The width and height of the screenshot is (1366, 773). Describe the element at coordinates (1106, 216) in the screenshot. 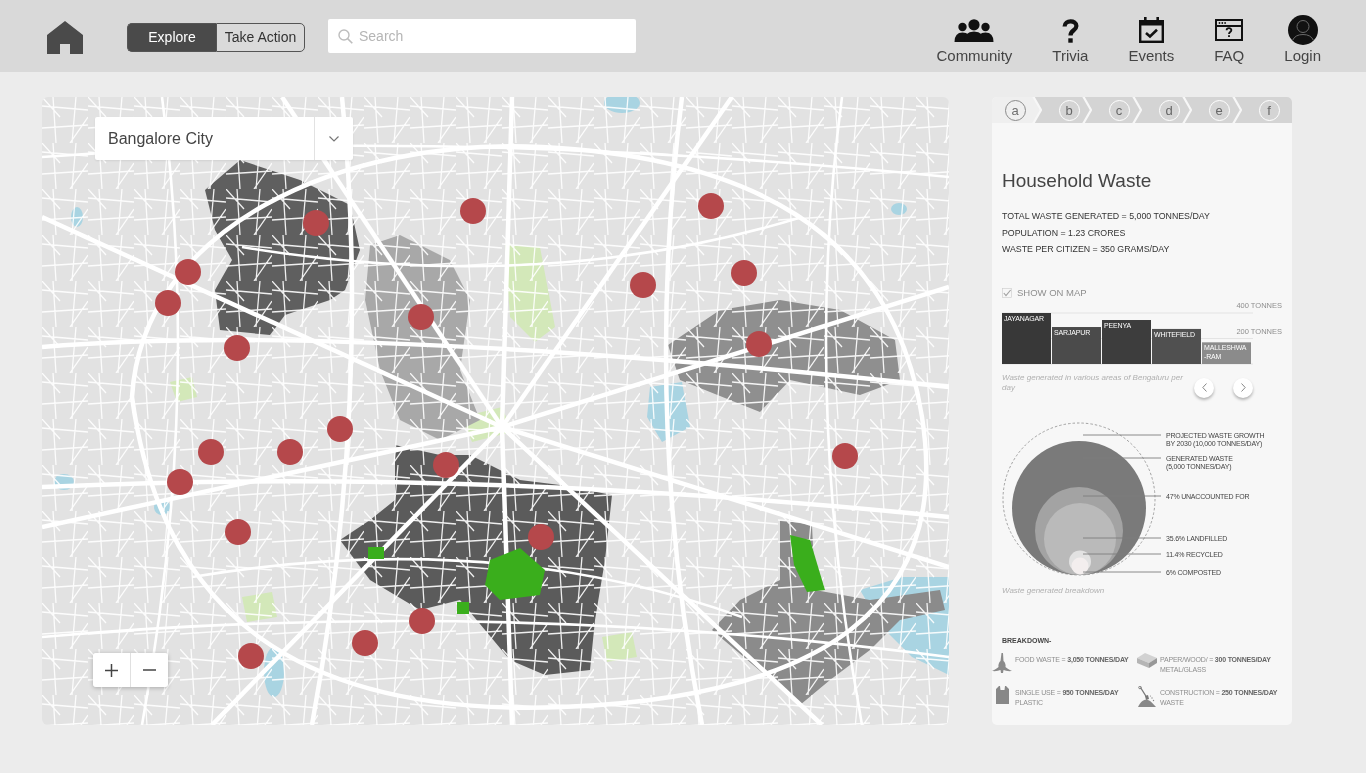

I see `stat-line: TOTAL WASTE GENERATED = 5,000 TONNES/DAY` at that location.